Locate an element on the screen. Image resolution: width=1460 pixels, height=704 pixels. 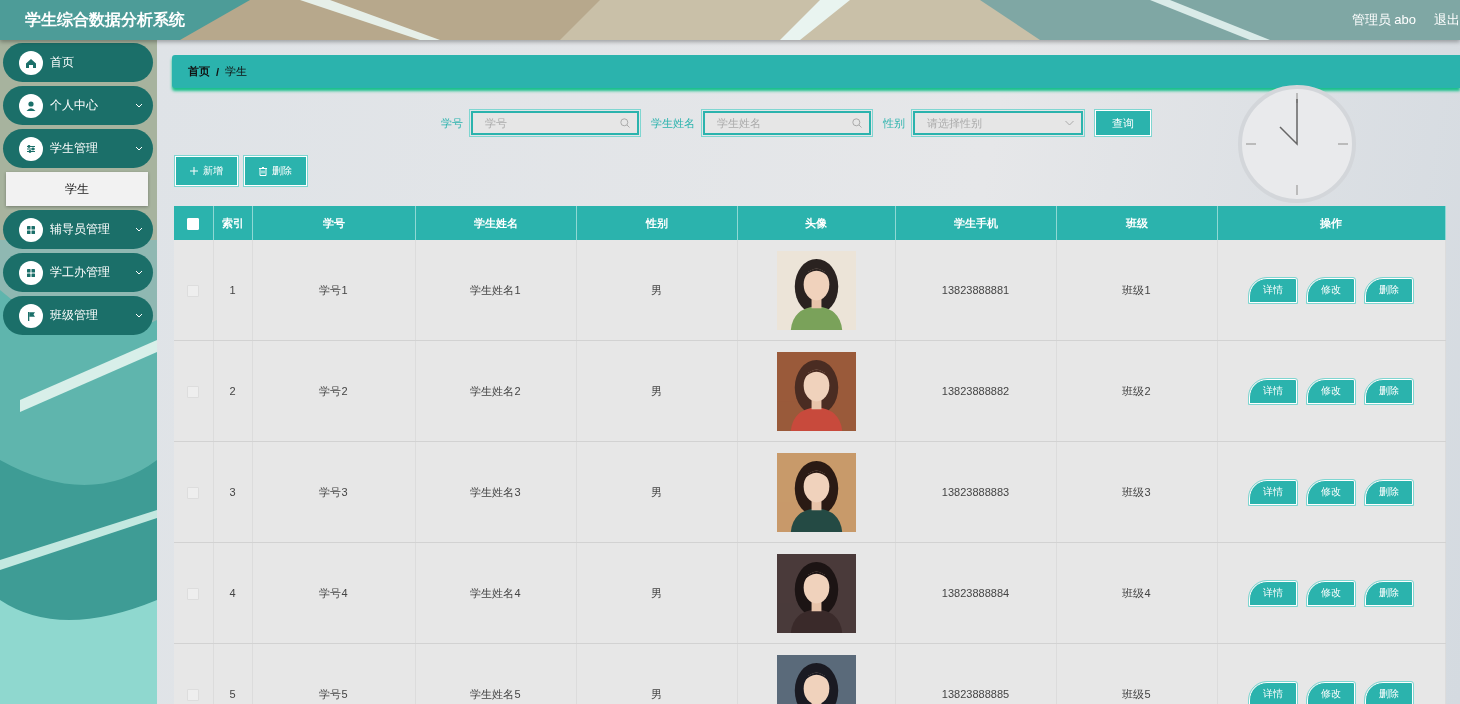
table-cell: 学号5 is located at coordinates (333, 693).